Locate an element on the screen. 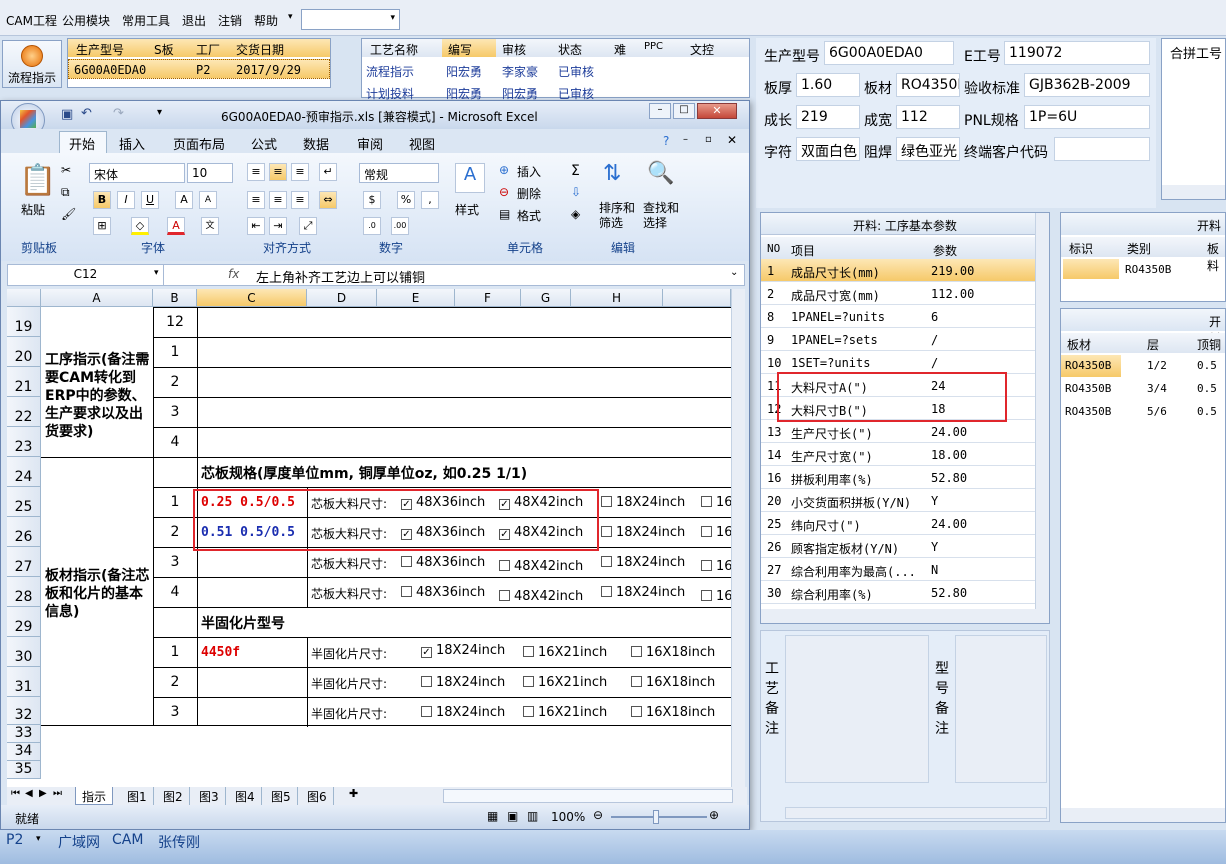 This screenshot has height=864, width=1226. expand-icon: ⌄ is located at coordinates (734, 272).